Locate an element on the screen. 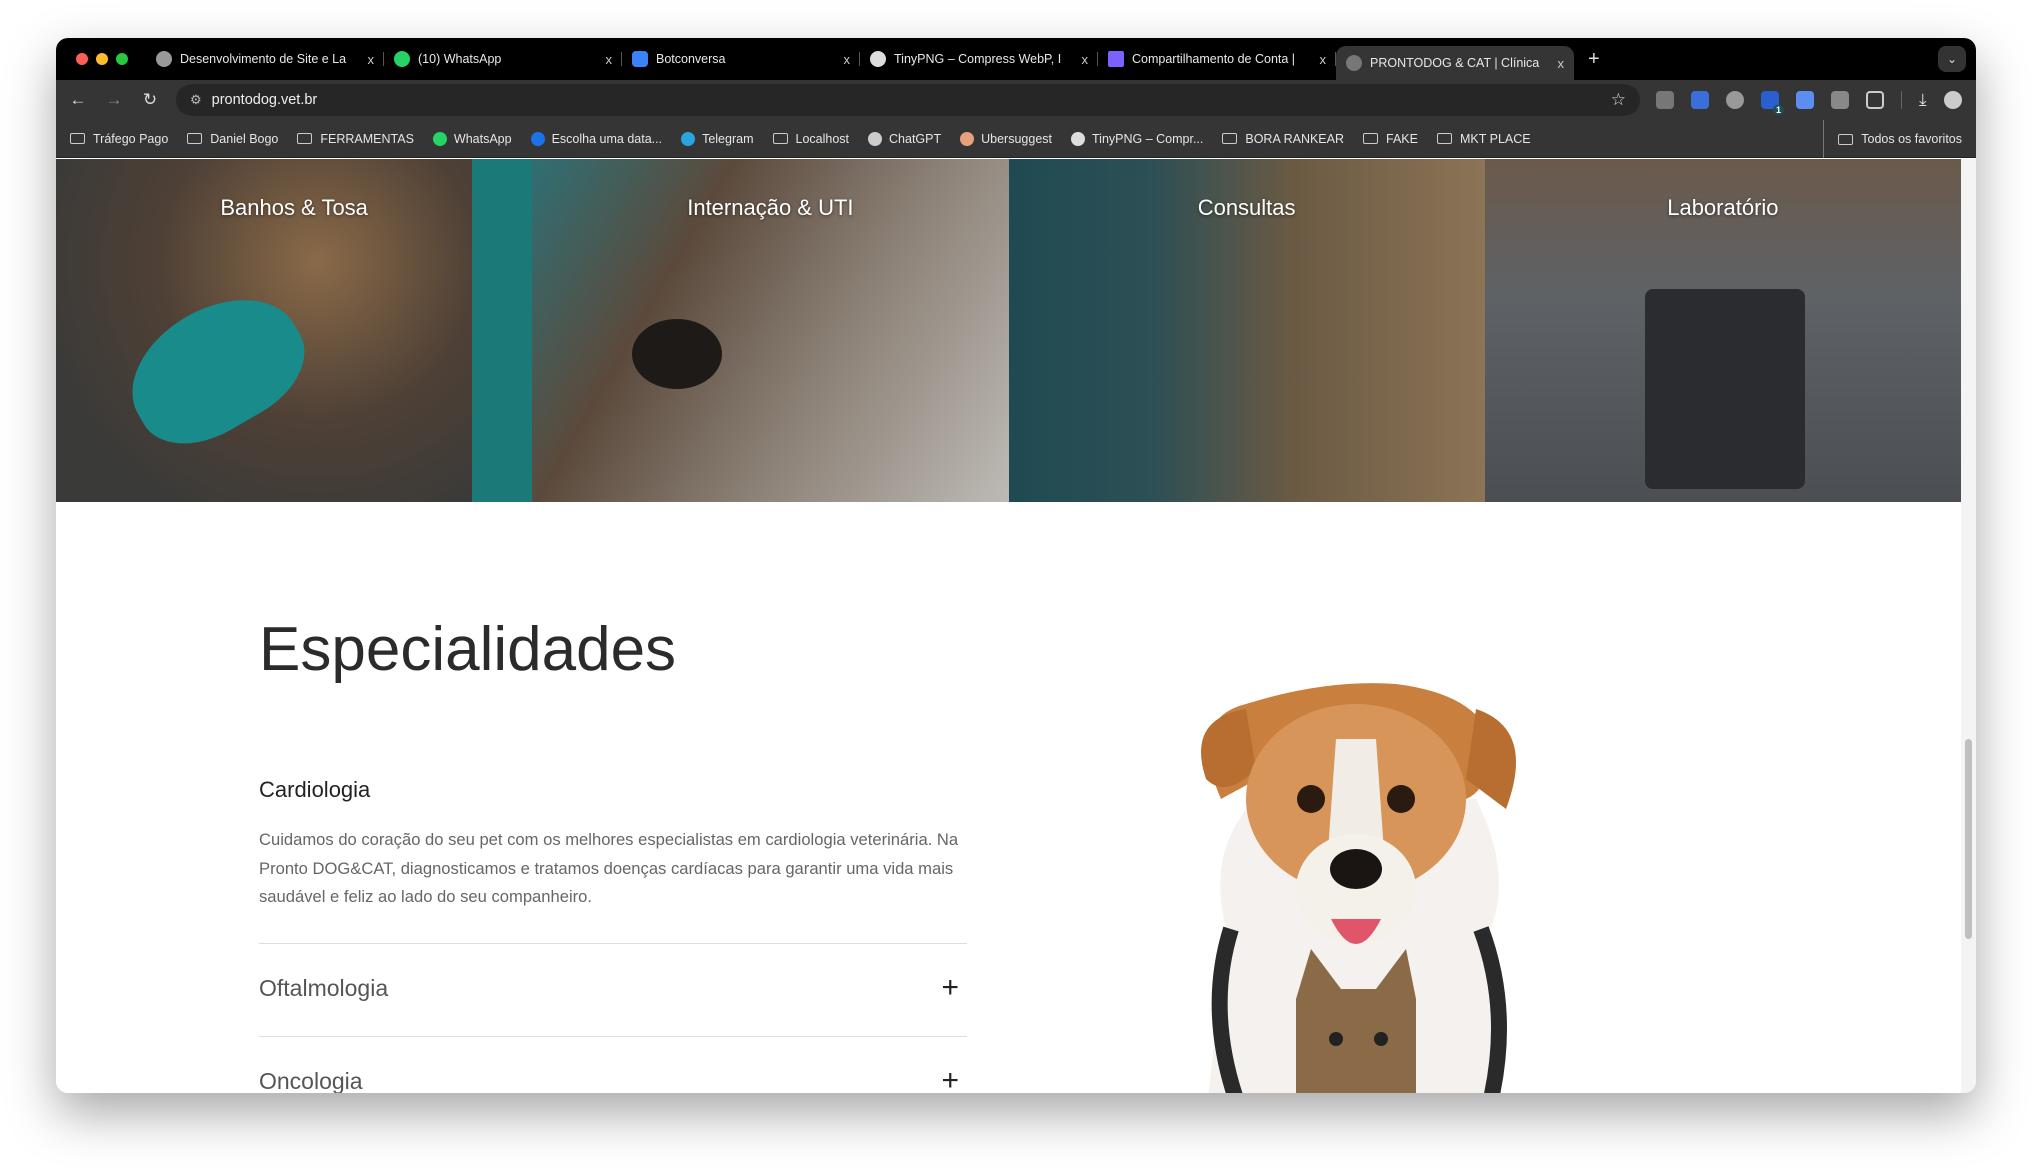  bookmark-item: Ubersuggest is located at coordinates (1006, 138).